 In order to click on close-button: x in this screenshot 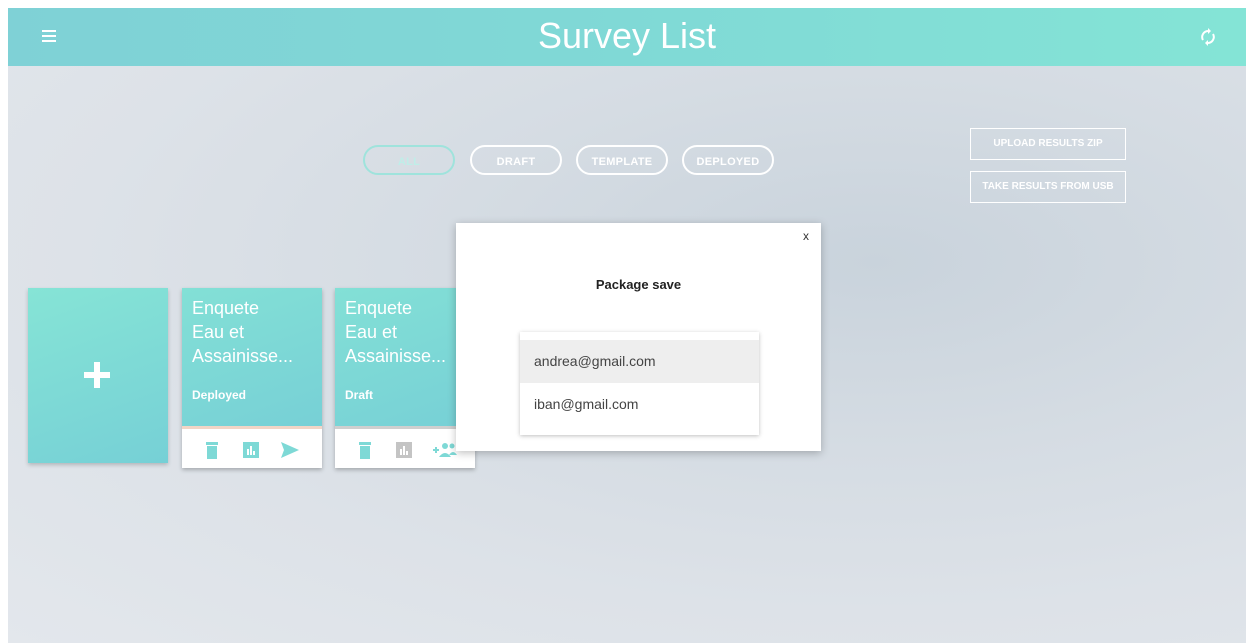, I will do `click(806, 236)`.